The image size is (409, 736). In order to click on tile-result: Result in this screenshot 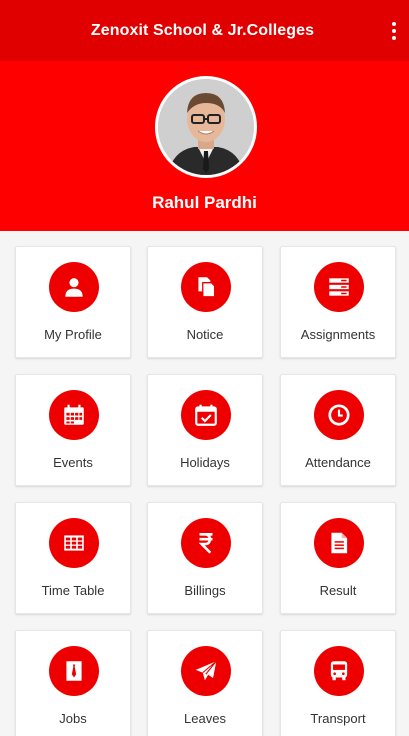, I will do `click(338, 558)`.